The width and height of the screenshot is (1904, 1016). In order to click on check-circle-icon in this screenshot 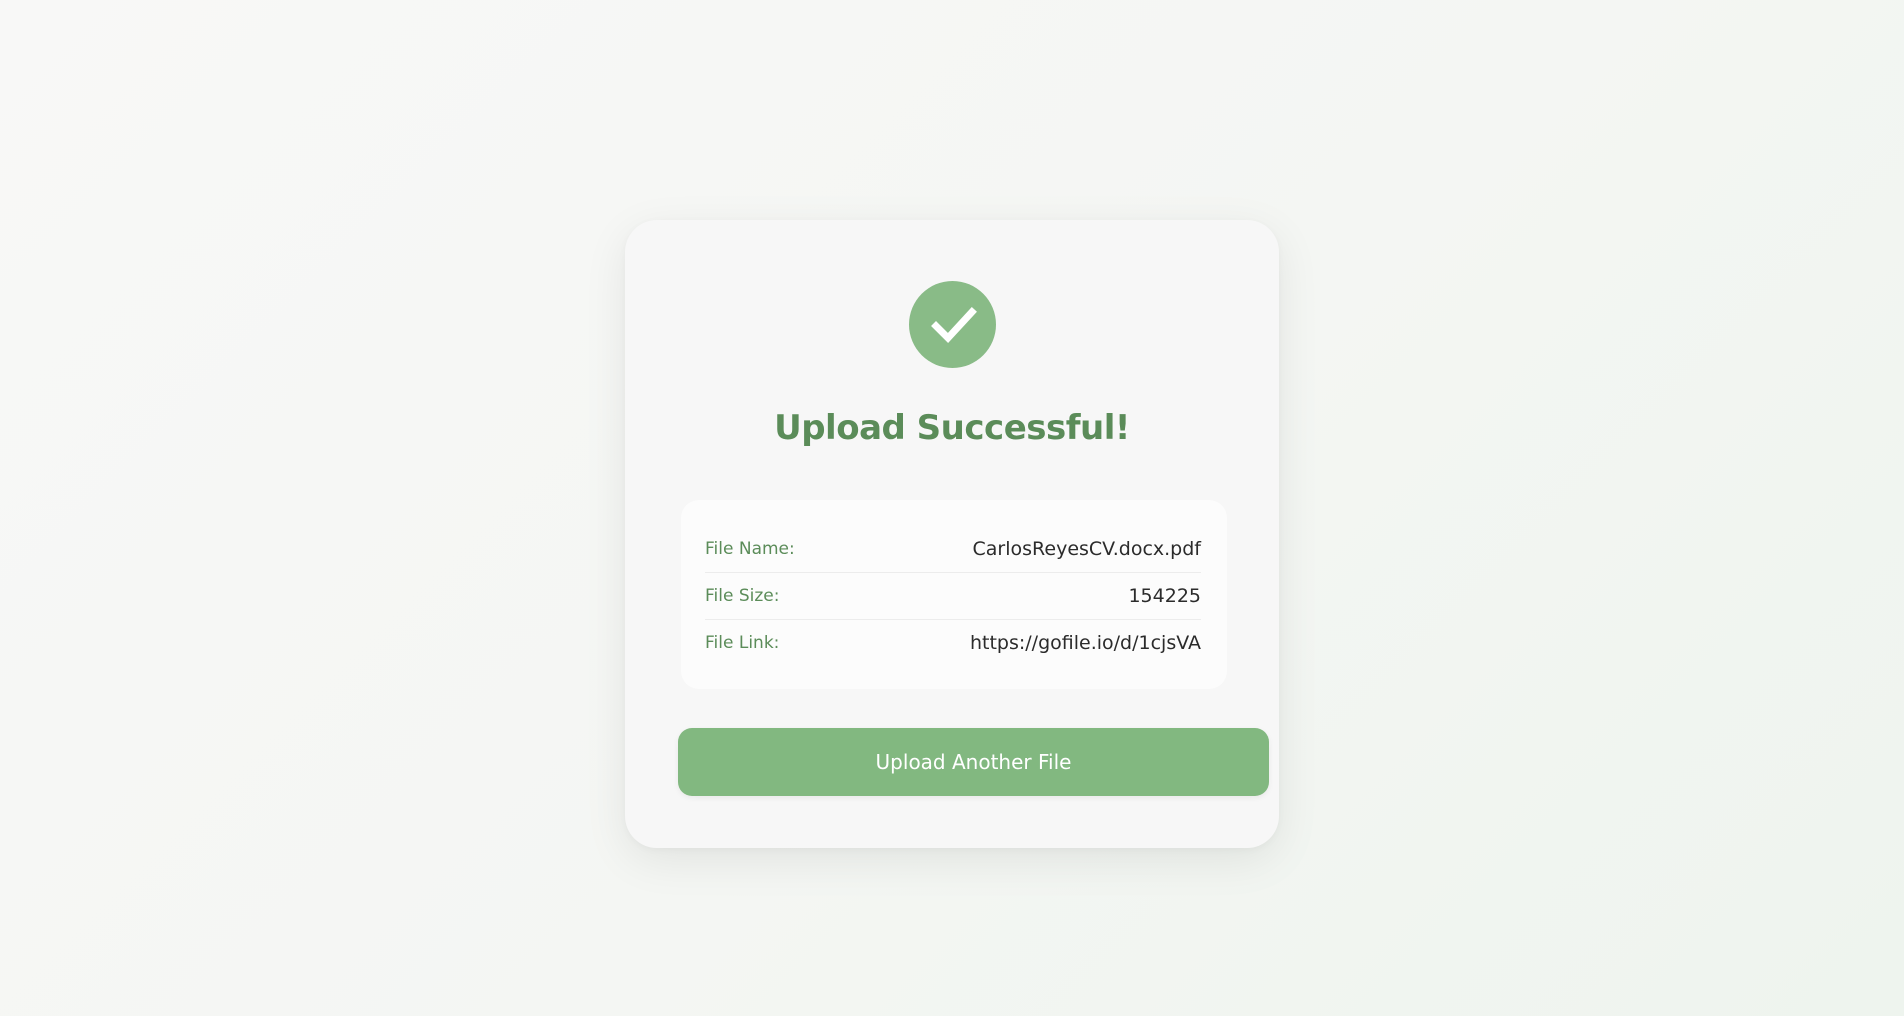, I will do `click(952, 324)`.